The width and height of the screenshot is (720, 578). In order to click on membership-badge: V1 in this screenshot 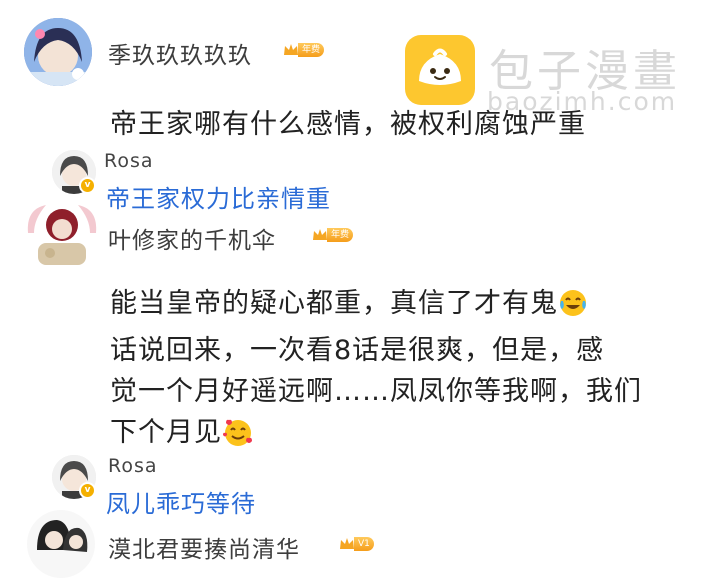, I will do `click(356, 544)`.